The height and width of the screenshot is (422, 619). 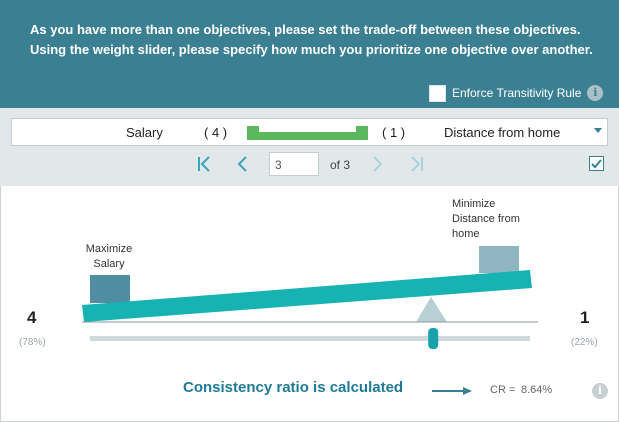 What do you see at coordinates (499, 259) in the screenshot?
I see `right-weight-block` at bounding box center [499, 259].